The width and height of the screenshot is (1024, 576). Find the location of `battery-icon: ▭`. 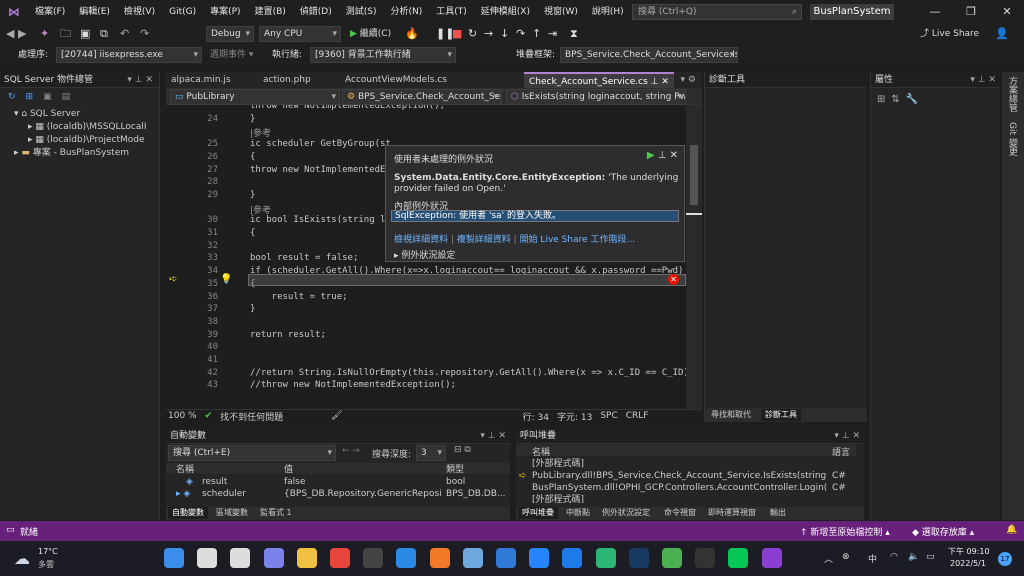

battery-icon: ▭ is located at coordinates (930, 557).